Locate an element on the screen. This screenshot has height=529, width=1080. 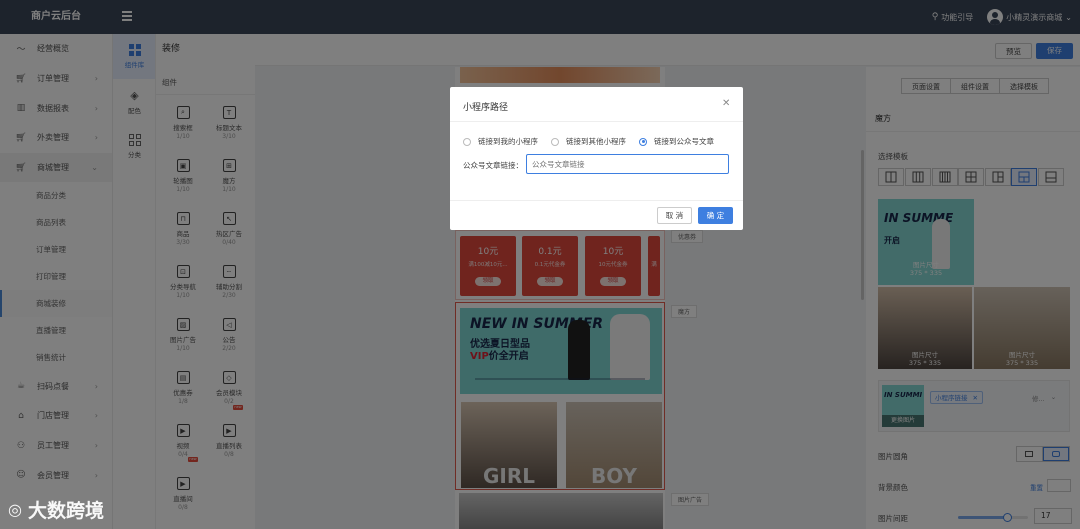
radio-selected-icon is located at coordinates (643, 141).